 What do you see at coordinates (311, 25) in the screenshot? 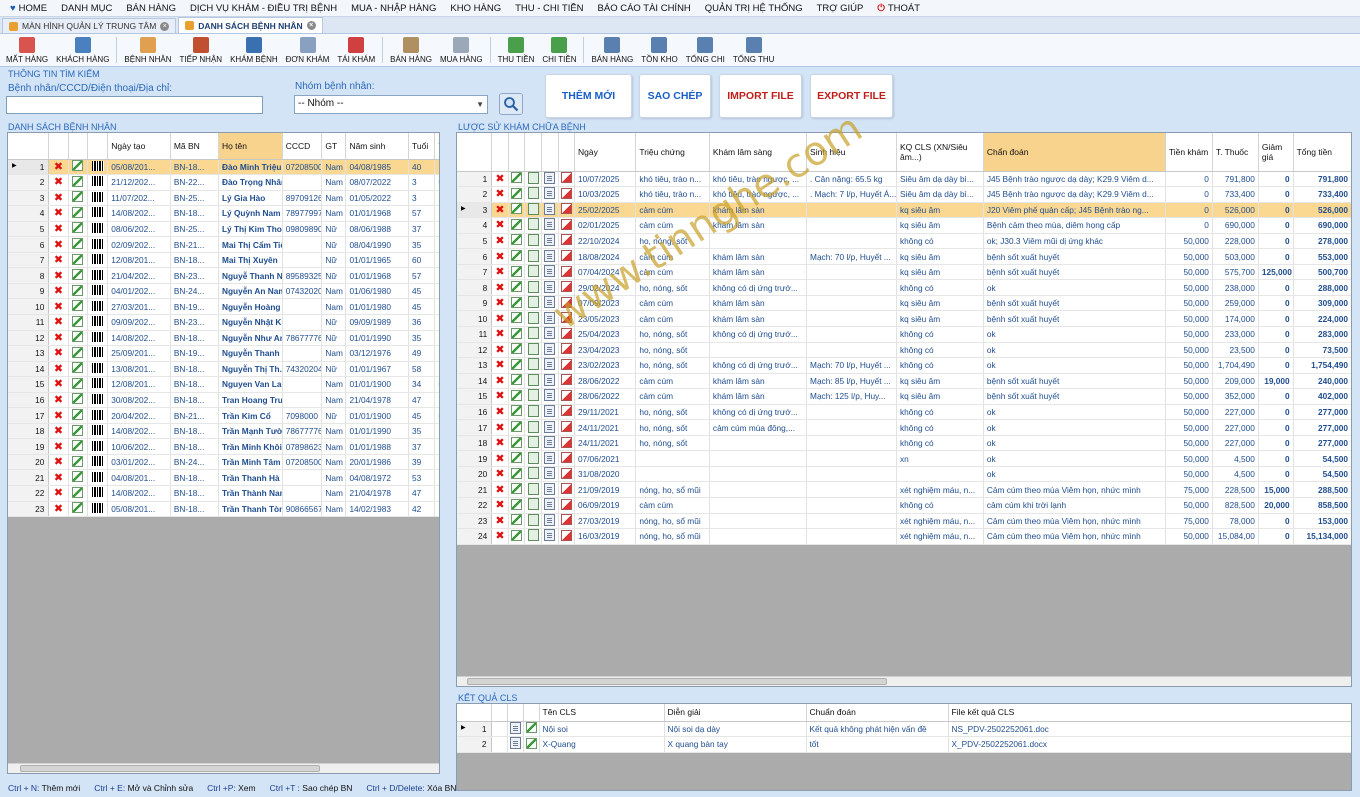
I see `close-icon: ×` at bounding box center [311, 25].